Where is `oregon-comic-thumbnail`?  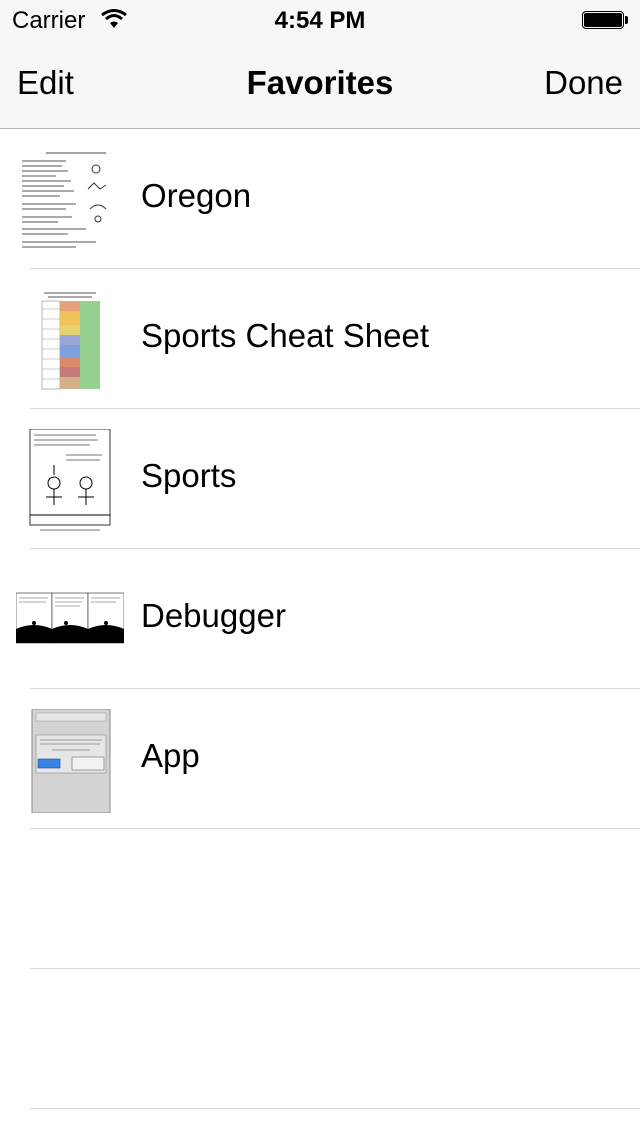
oregon-comic-thumbnail is located at coordinates (70, 201).